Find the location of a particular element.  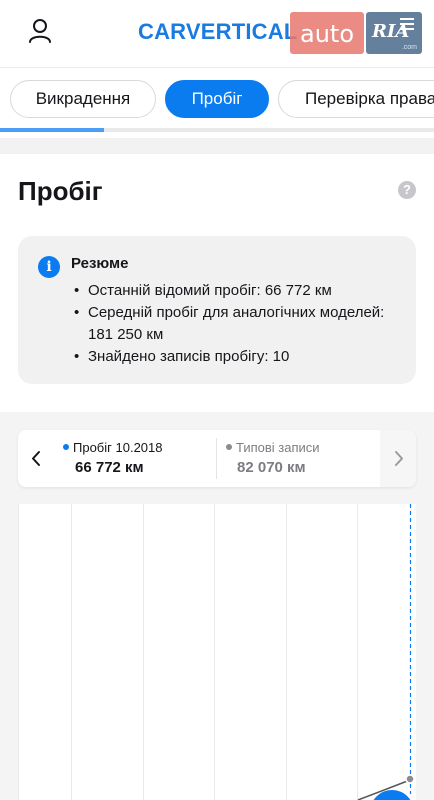

user-account-button is located at coordinates (40, 32).